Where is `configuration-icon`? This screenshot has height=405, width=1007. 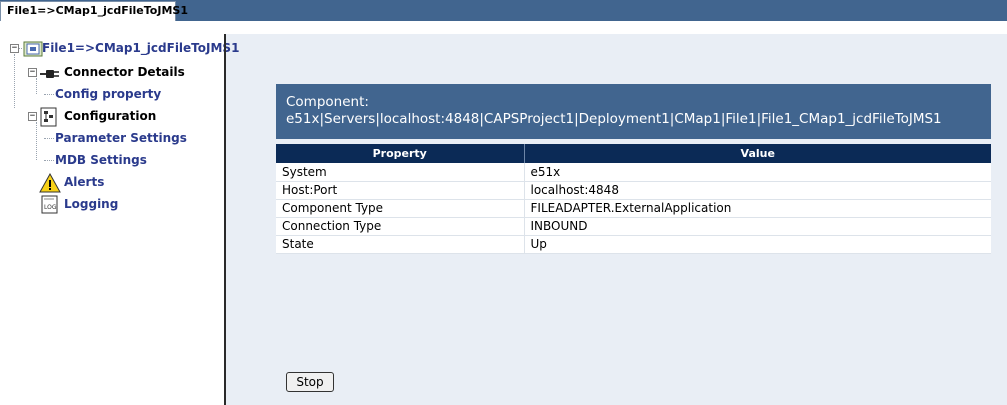
configuration-icon is located at coordinates (49, 119).